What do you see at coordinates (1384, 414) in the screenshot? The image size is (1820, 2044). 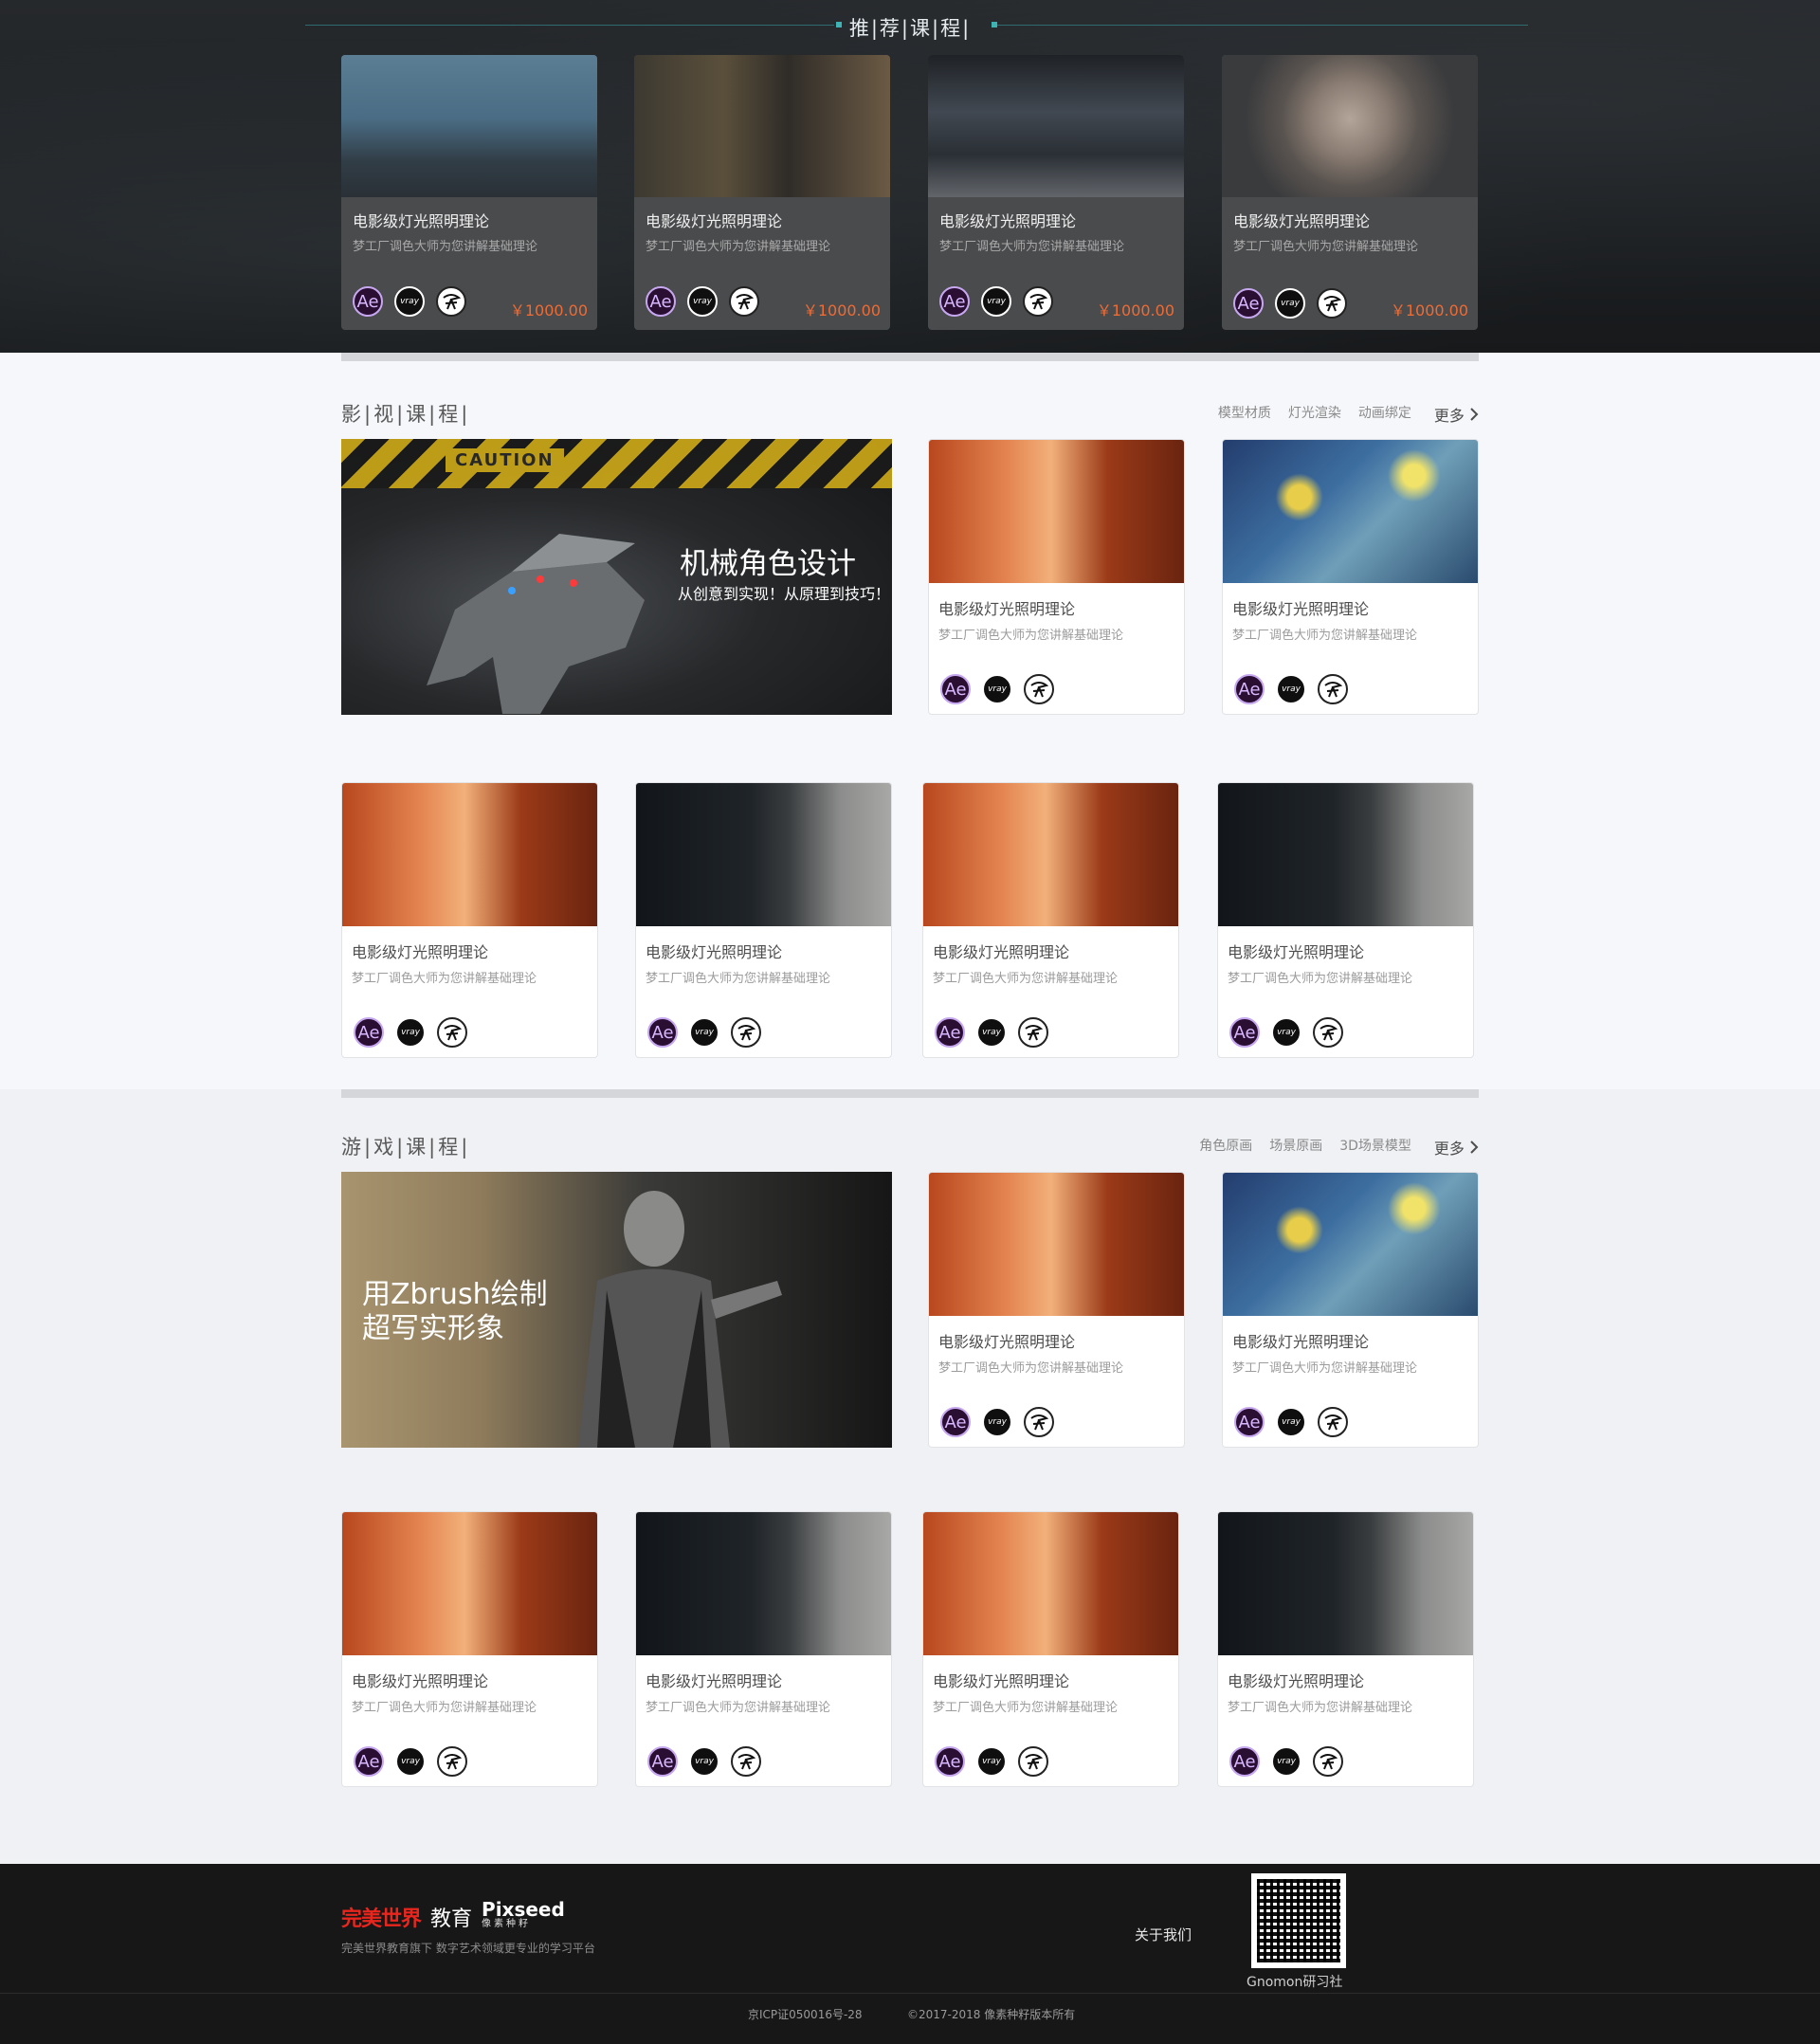 I see `tab-animation-rig: 动画绑定` at bounding box center [1384, 414].